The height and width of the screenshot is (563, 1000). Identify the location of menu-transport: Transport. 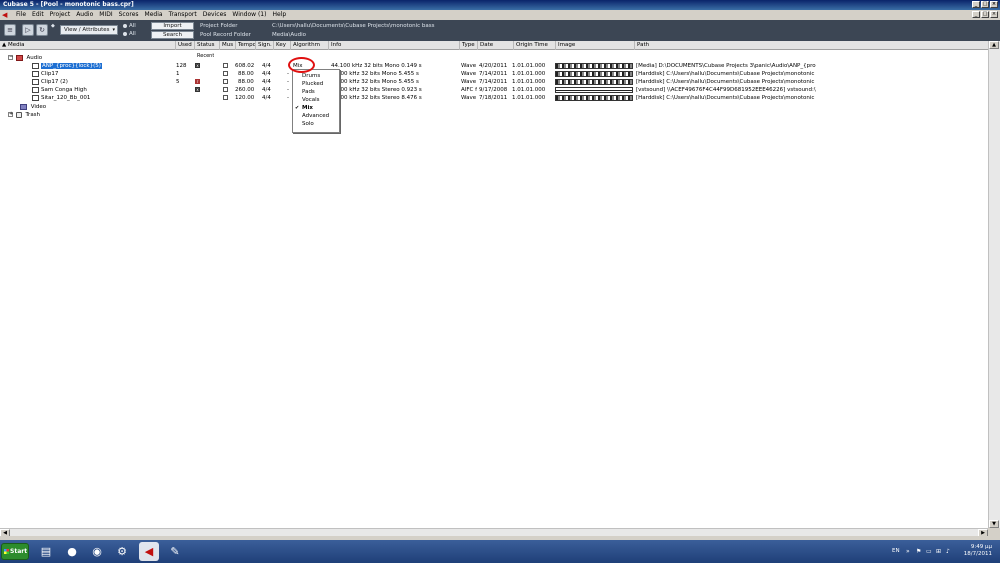
(183, 15).